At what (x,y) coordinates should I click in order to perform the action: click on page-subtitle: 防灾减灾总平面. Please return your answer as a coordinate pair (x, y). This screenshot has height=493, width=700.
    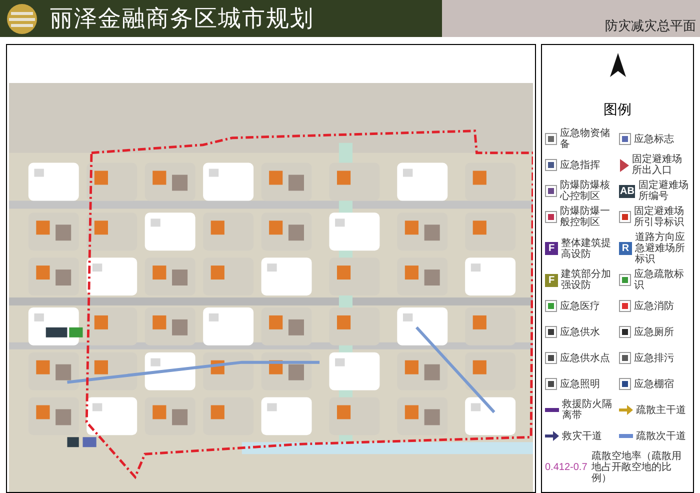
    Looking at the image, I should click on (650, 25).